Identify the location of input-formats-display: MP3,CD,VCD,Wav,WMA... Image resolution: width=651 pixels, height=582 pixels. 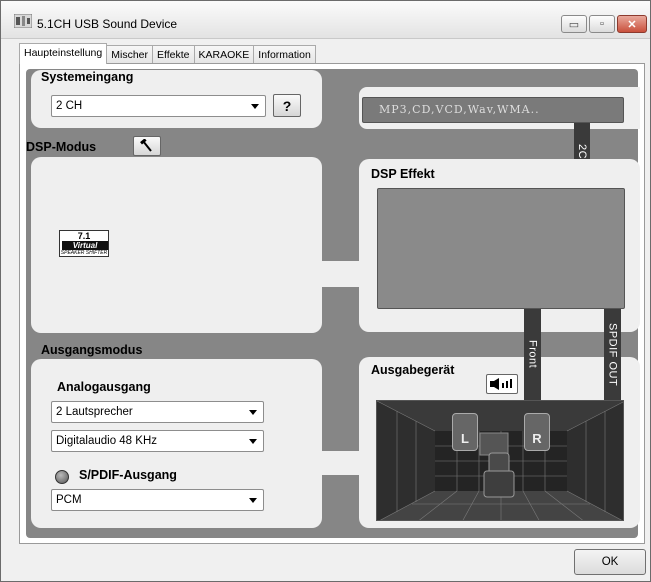
(493, 110).